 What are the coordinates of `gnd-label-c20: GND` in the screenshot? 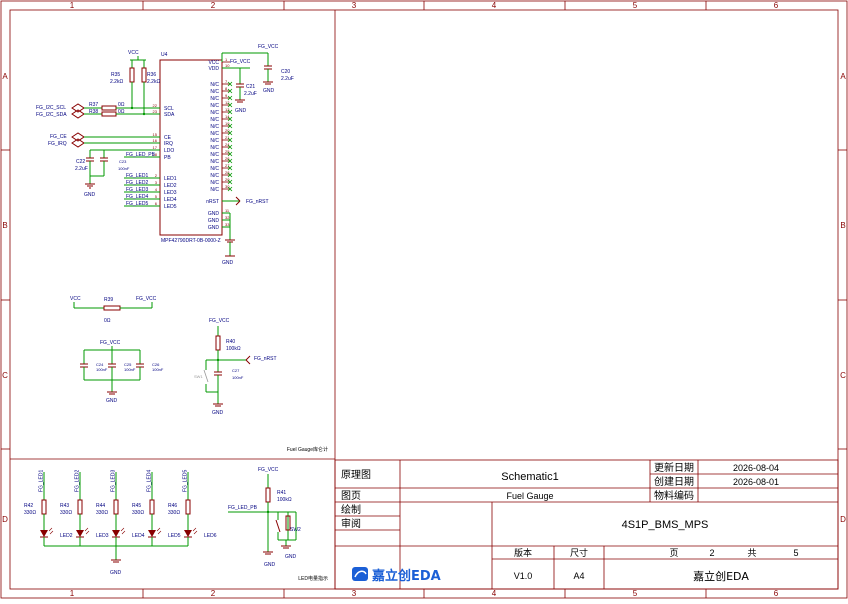 It's located at (269, 91).